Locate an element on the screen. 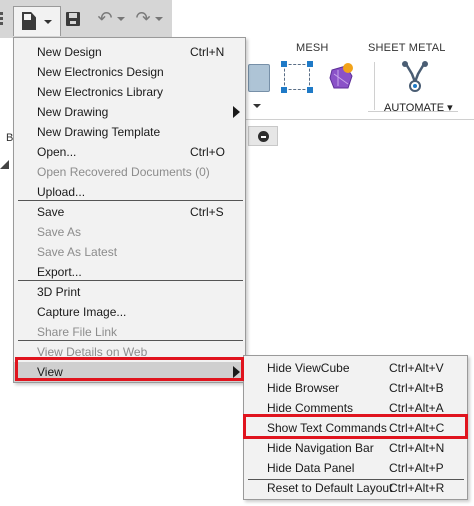 Image resolution: width=474 pixels, height=506 pixels. menu-item-label: Open Recovered Documents (0) is located at coordinates (123, 172).